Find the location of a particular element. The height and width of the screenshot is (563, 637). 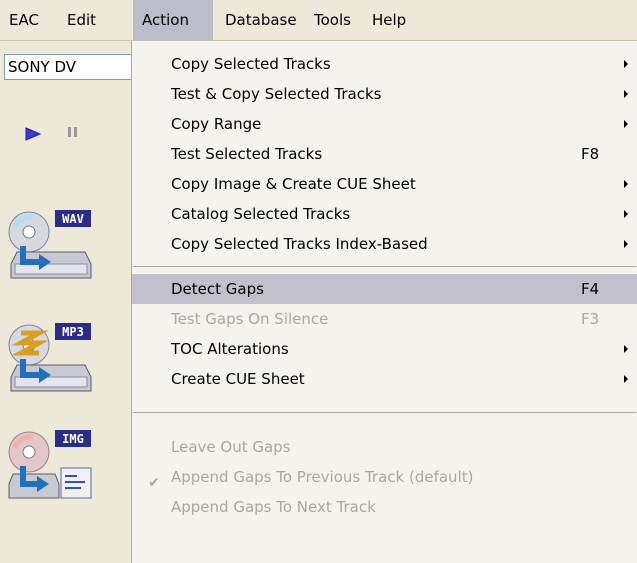

menu-item-test-gaps-on-silence: Test Gaps On Silence F3 is located at coordinates (384, 319).